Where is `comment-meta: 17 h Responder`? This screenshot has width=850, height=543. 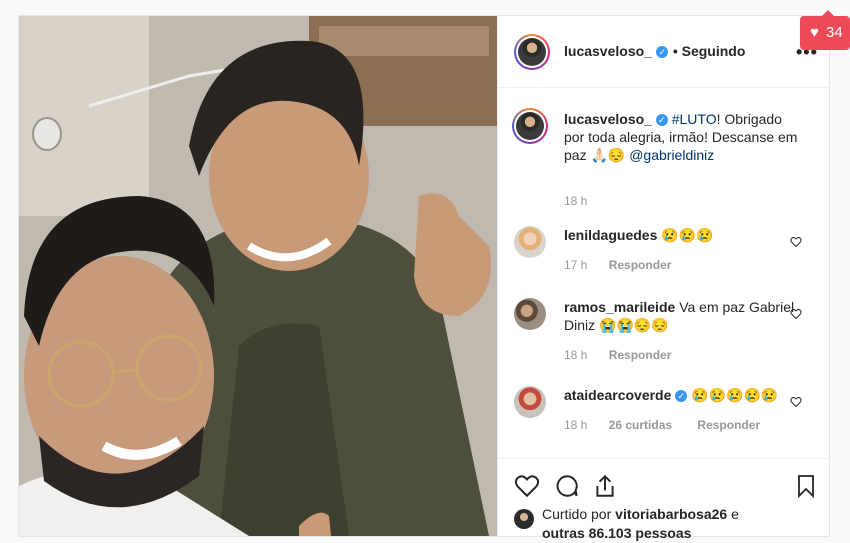
comment-meta: 17 h Responder is located at coordinates (628, 265).